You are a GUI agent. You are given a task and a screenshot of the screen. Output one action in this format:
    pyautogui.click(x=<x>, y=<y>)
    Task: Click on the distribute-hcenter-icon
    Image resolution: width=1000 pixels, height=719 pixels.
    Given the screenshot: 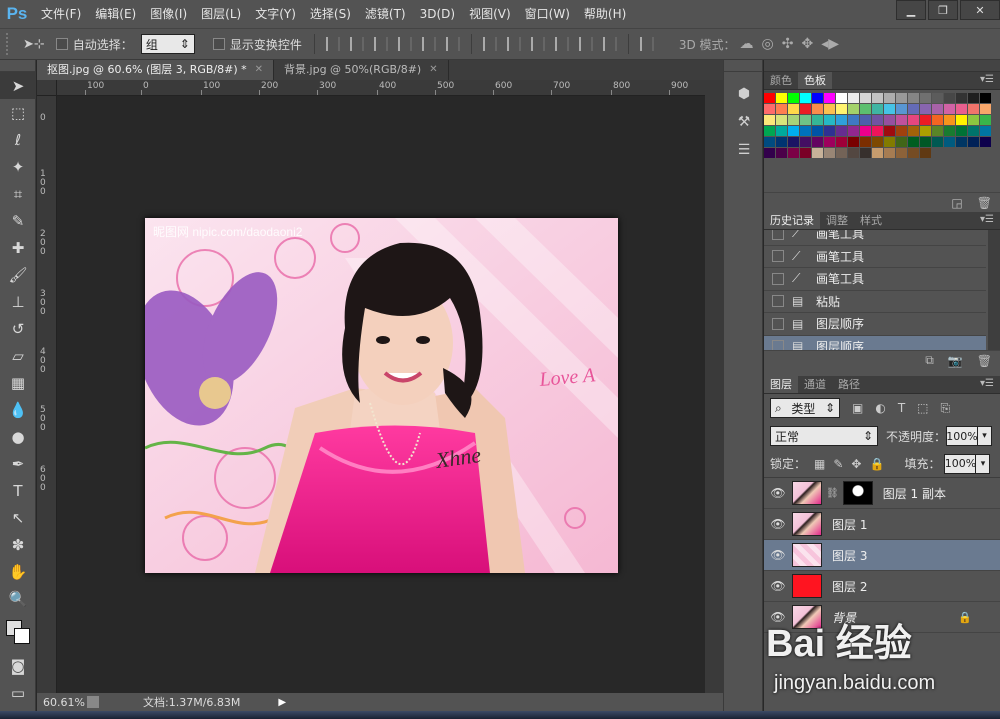 What is the action you would take?
    pyautogui.click(x=585, y=44)
    